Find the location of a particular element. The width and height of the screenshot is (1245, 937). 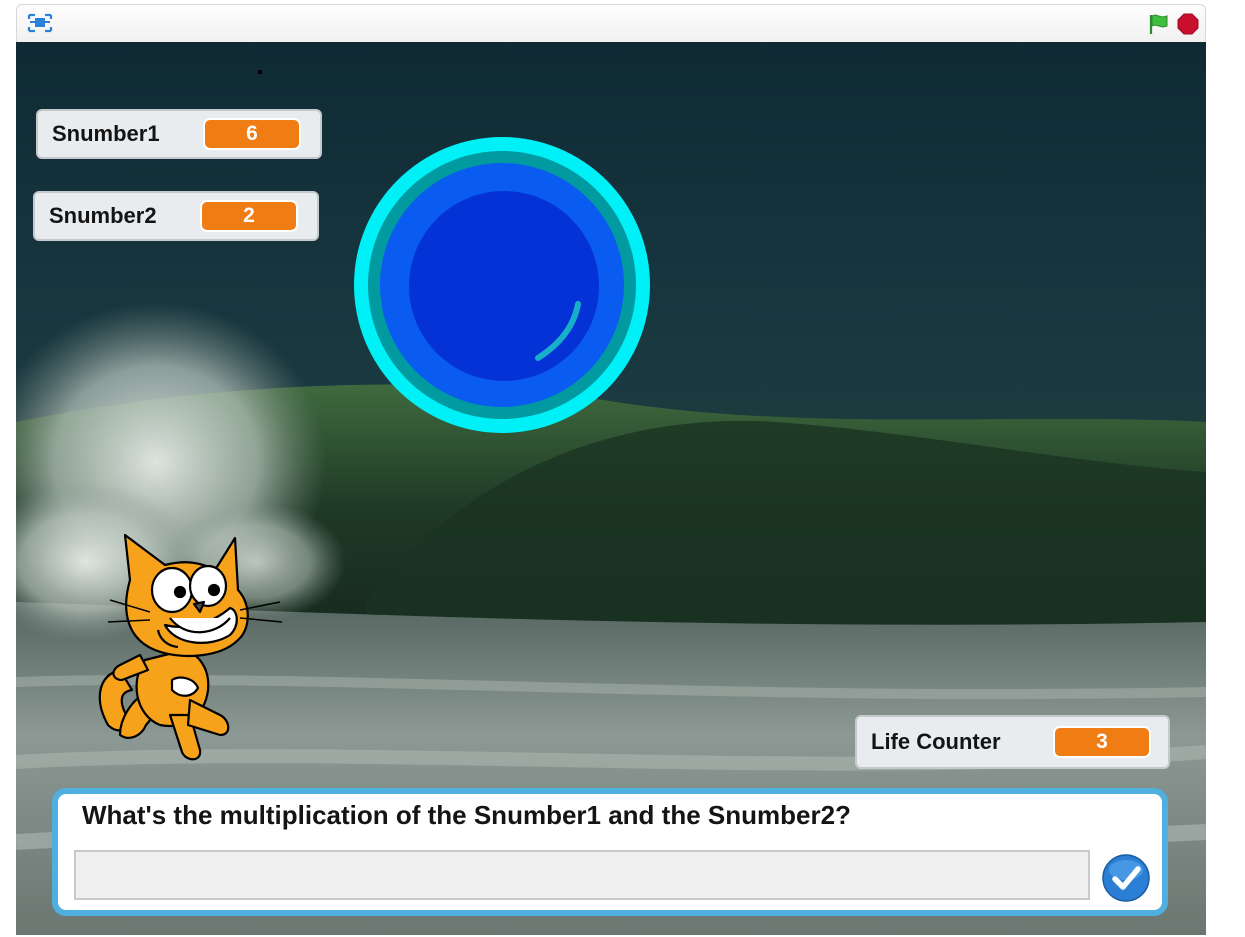

variable-monitor-snumber2: Snumber2 2 is located at coordinates (176, 216).